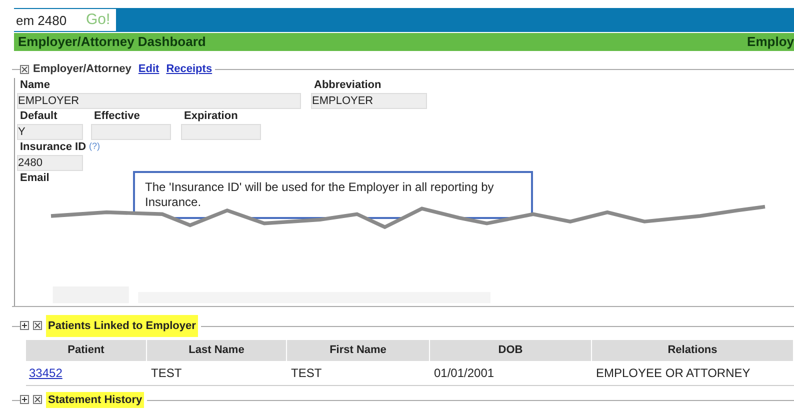 The width and height of the screenshot is (794, 414). I want to click on field-label: Name, so click(35, 85).